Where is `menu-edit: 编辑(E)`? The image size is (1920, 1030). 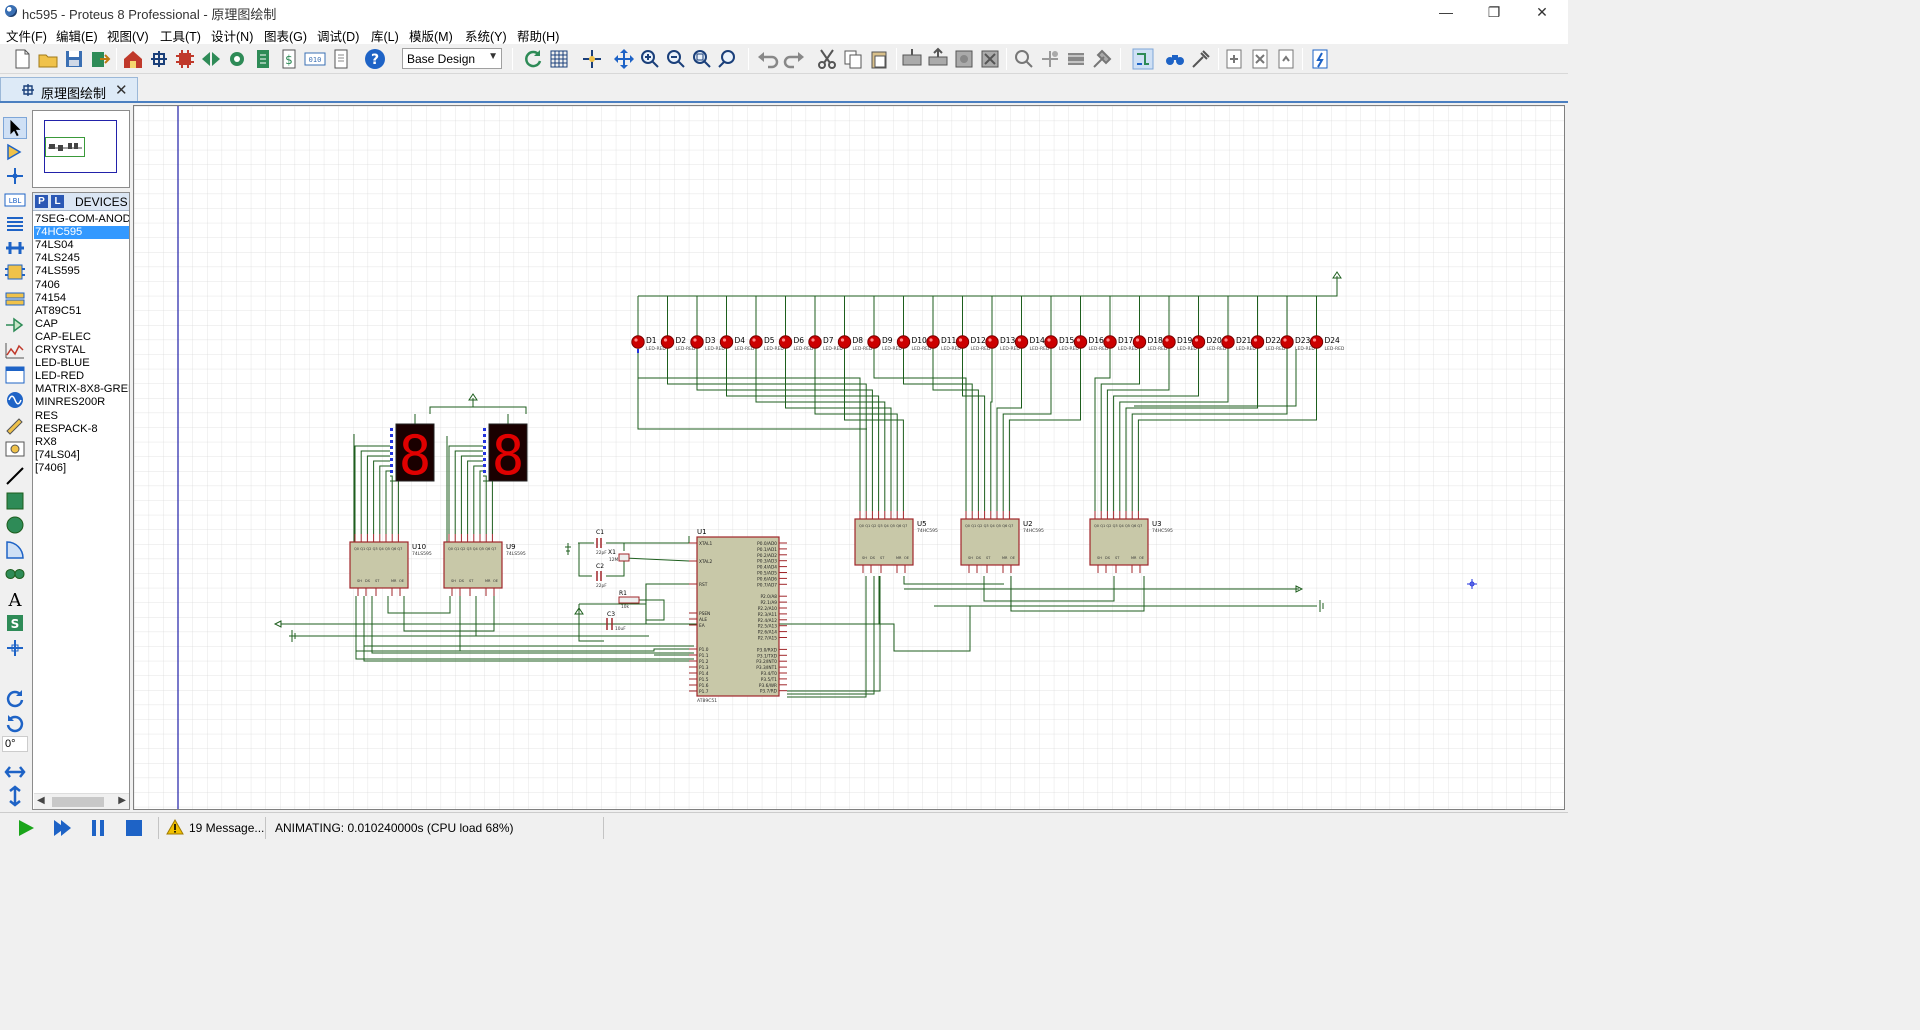
menu-edit: 编辑(E) is located at coordinates (77, 35).